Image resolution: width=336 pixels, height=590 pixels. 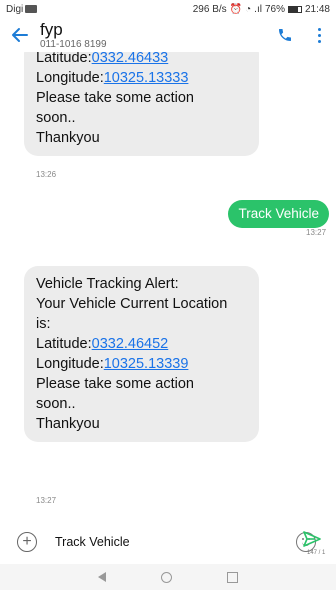 I want to click on contact-number: 011-1016 8199, so click(x=73, y=44).